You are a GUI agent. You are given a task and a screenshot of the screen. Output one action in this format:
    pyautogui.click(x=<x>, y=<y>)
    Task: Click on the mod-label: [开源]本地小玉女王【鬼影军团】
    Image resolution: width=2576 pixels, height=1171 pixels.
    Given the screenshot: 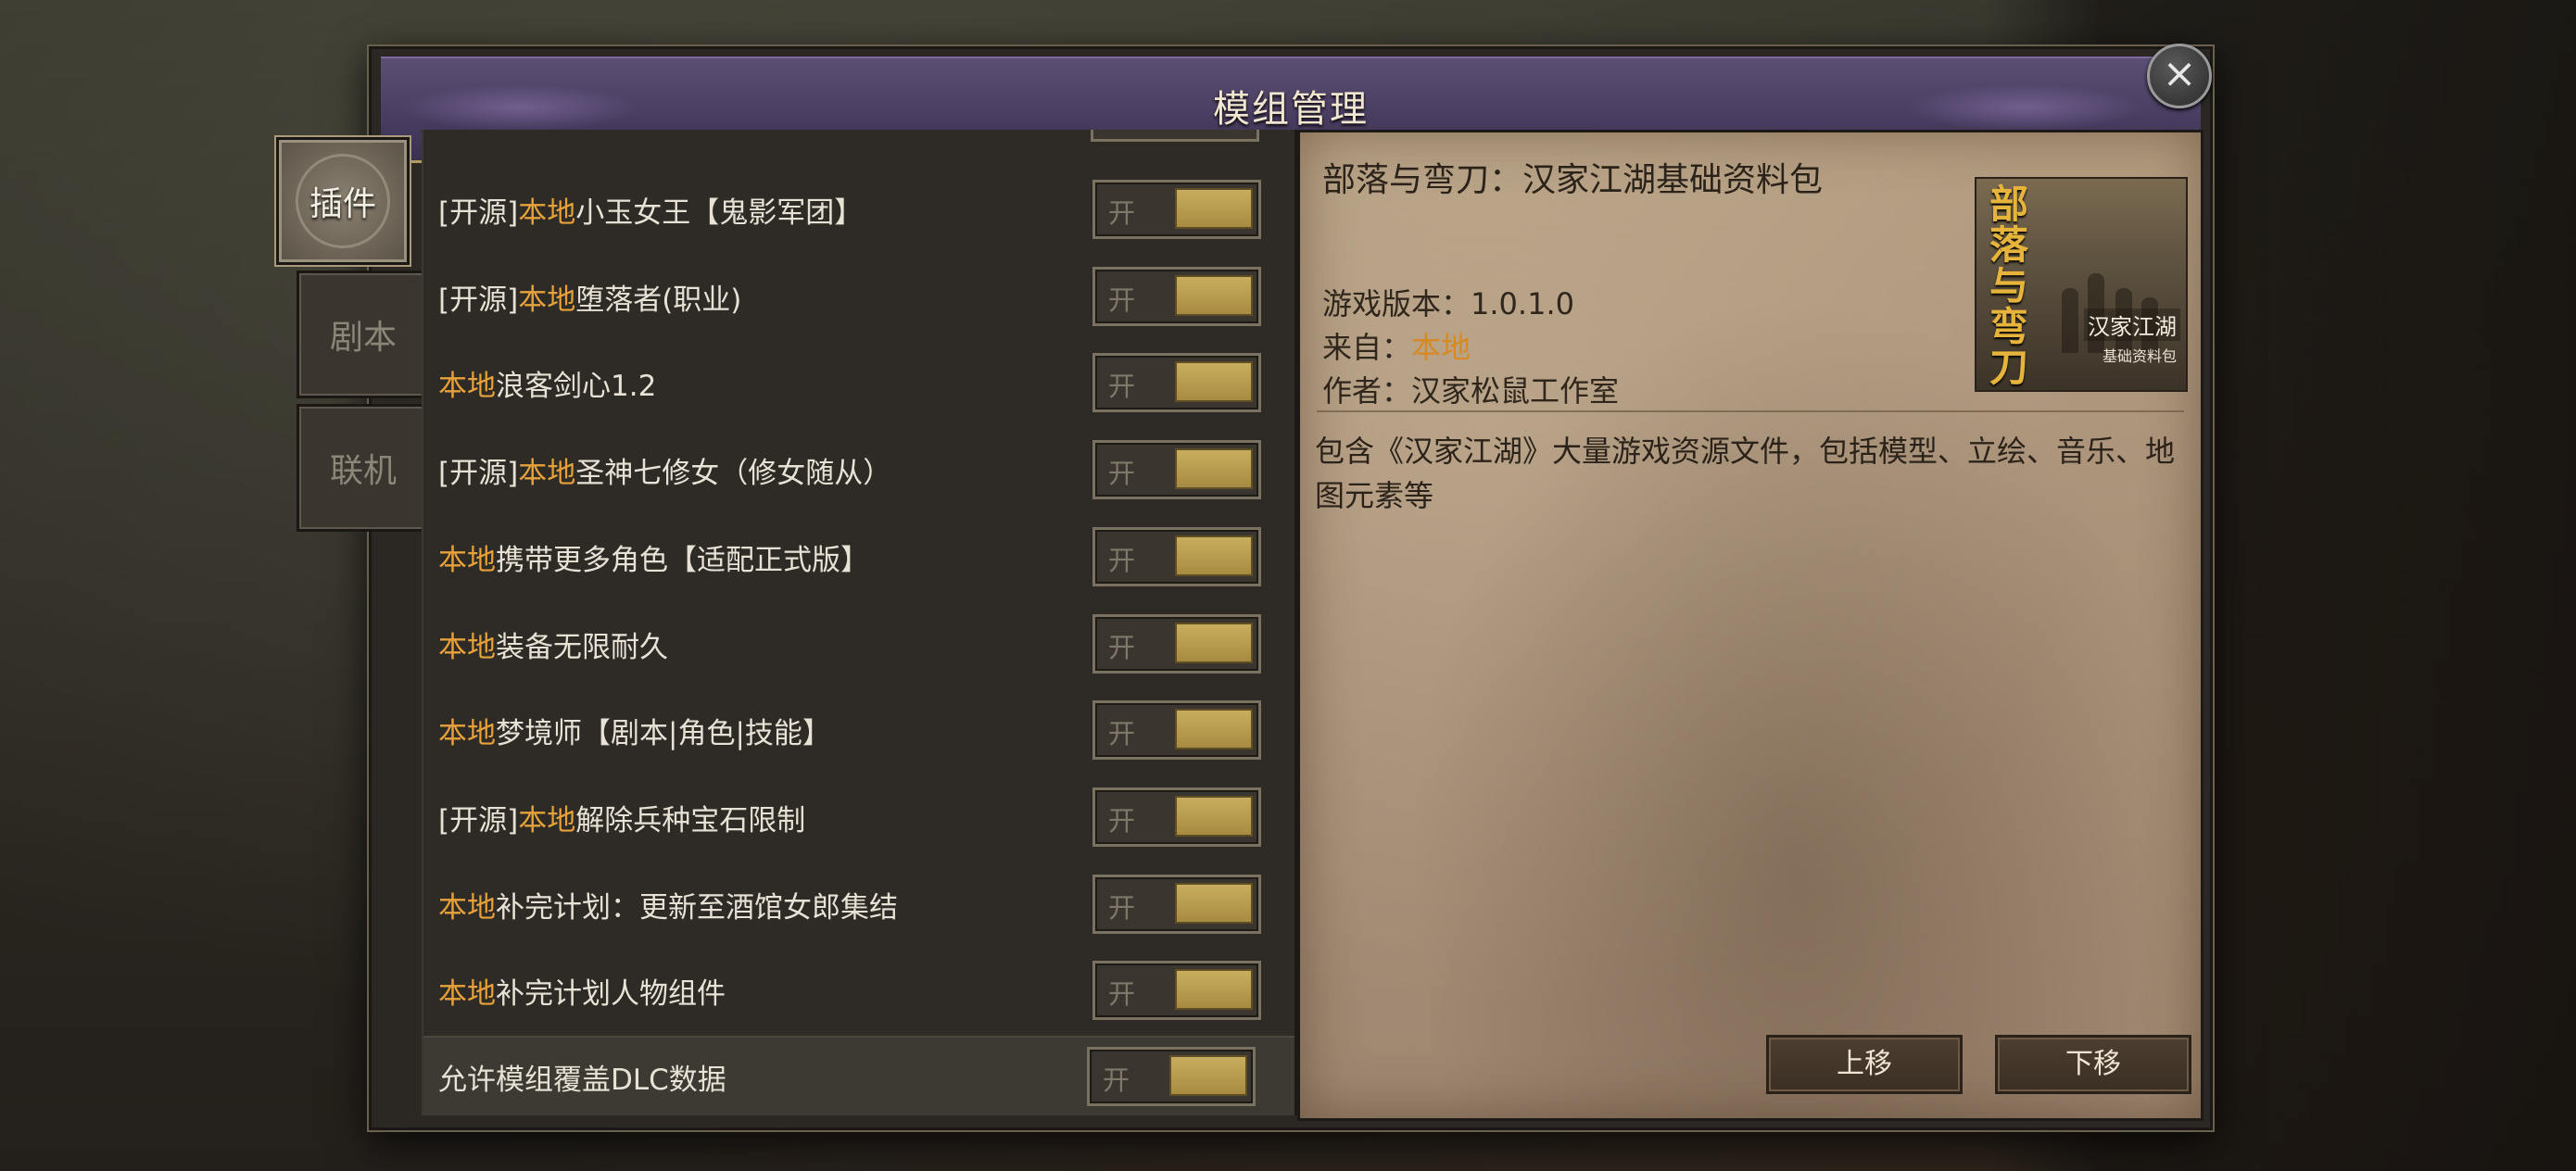 What is the action you would take?
    pyautogui.click(x=650, y=210)
    